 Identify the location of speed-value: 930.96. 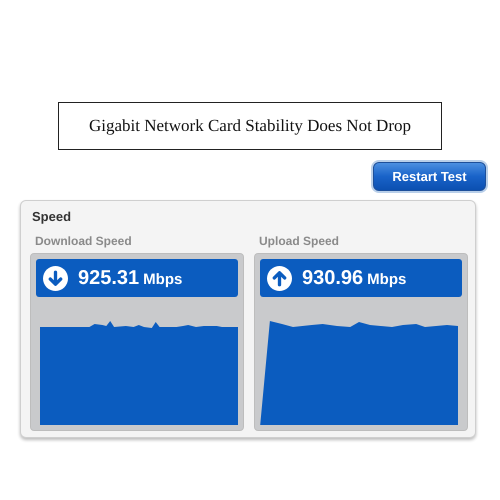
(333, 278).